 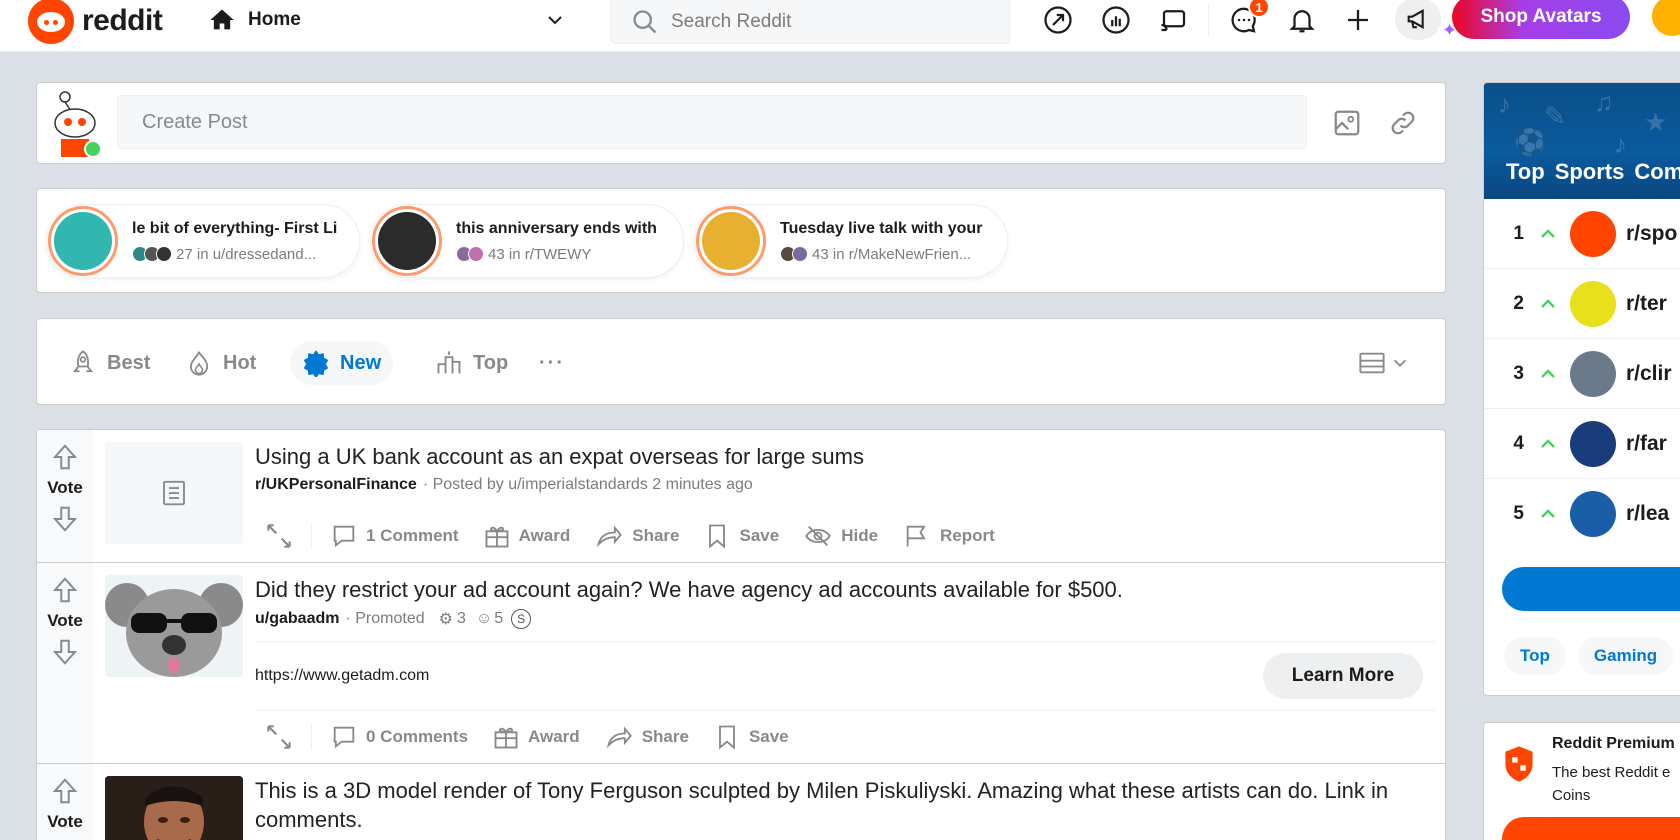 What do you see at coordinates (95, 22) in the screenshot?
I see `reddit-logo: reddit` at bounding box center [95, 22].